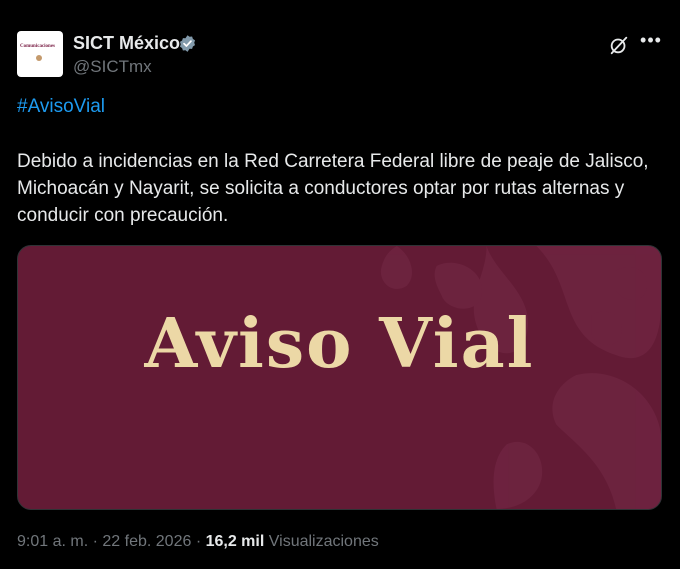  Describe the element at coordinates (146, 541) in the screenshot. I see `post-date: 22 feb. 2026` at that location.